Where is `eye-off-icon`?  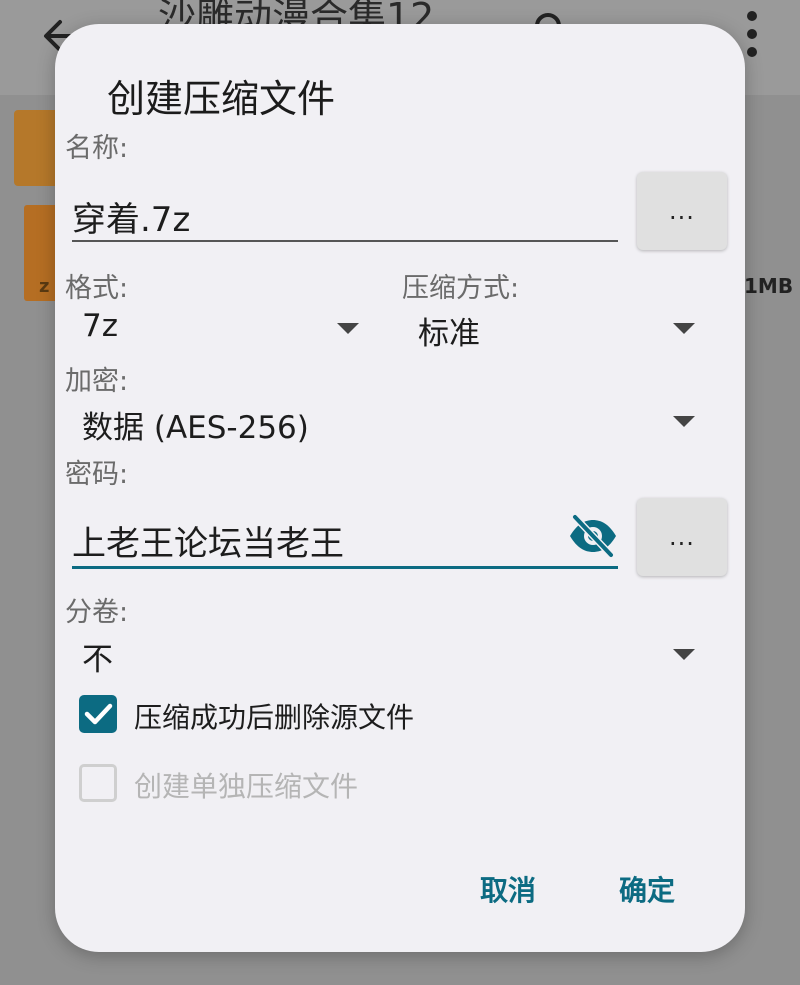 eye-off-icon is located at coordinates (593, 536).